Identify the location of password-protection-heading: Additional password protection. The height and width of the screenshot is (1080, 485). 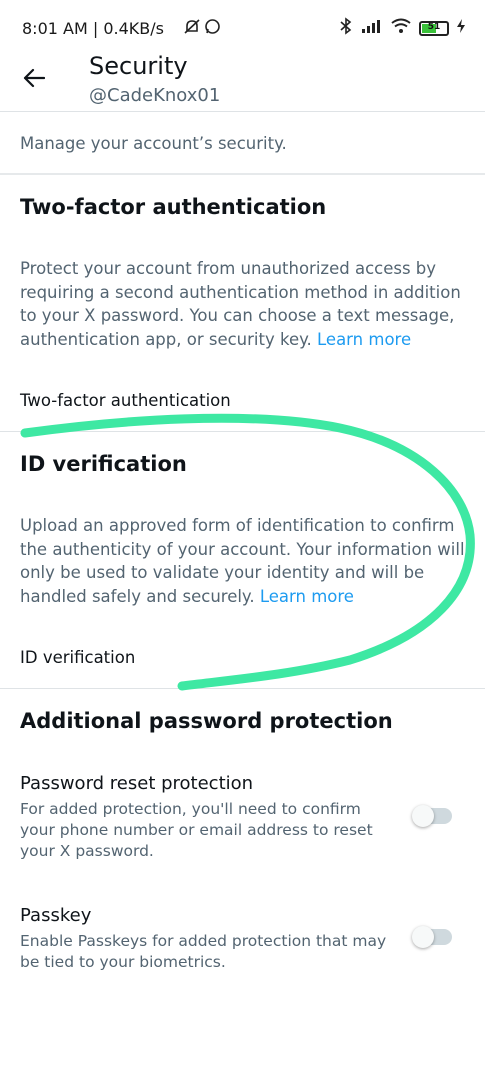
(206, 721).